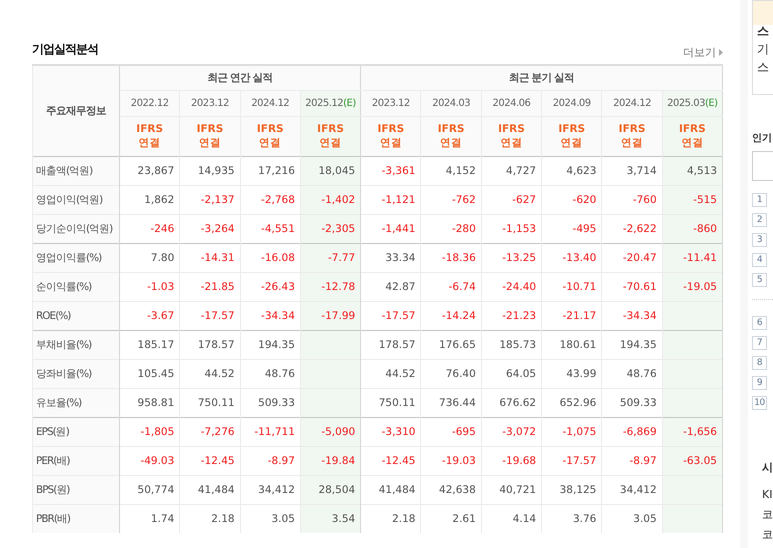 The width and height of the screenshot is (773, 548). Describe the element at coordinates (76, 315) in the screenshot. I see `row-label: ROE(%)` at that location.